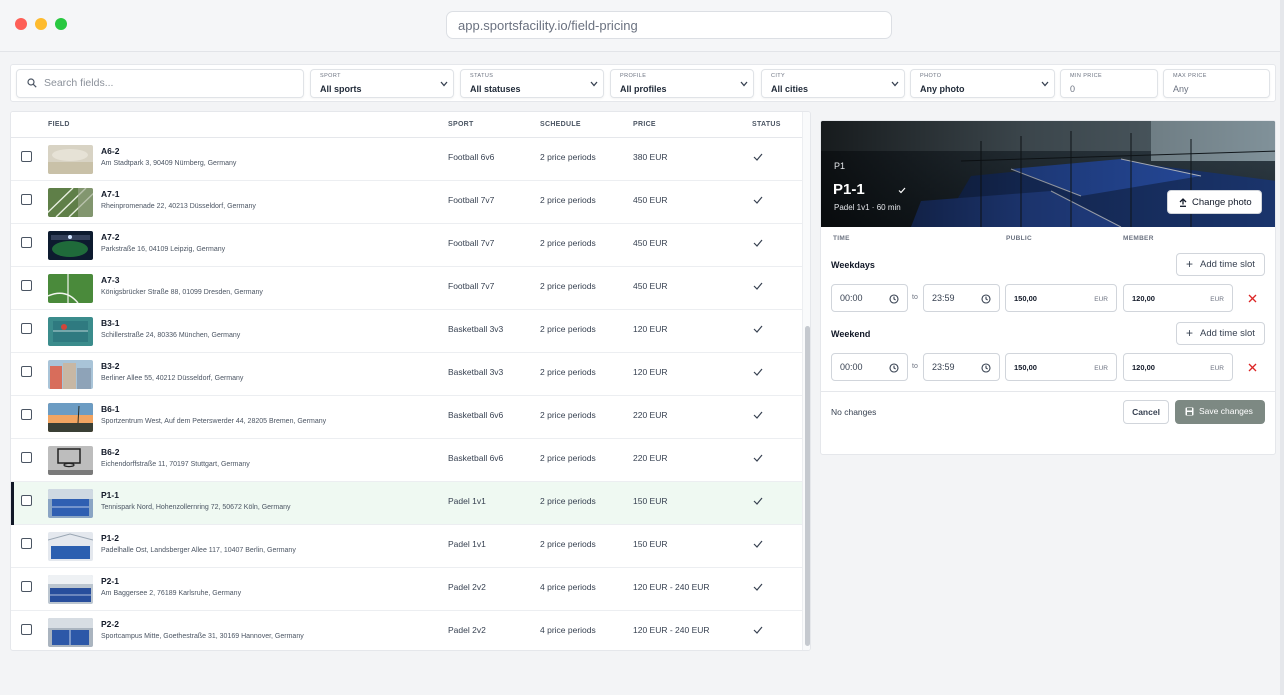 Image resolution: width=1284 pixels, height=695 pixels. What do you see at coordinates (1216, 83) in the screenshot?
I see `max-price-input: MAX PRICE Any` at bounding box center [1216, 83].